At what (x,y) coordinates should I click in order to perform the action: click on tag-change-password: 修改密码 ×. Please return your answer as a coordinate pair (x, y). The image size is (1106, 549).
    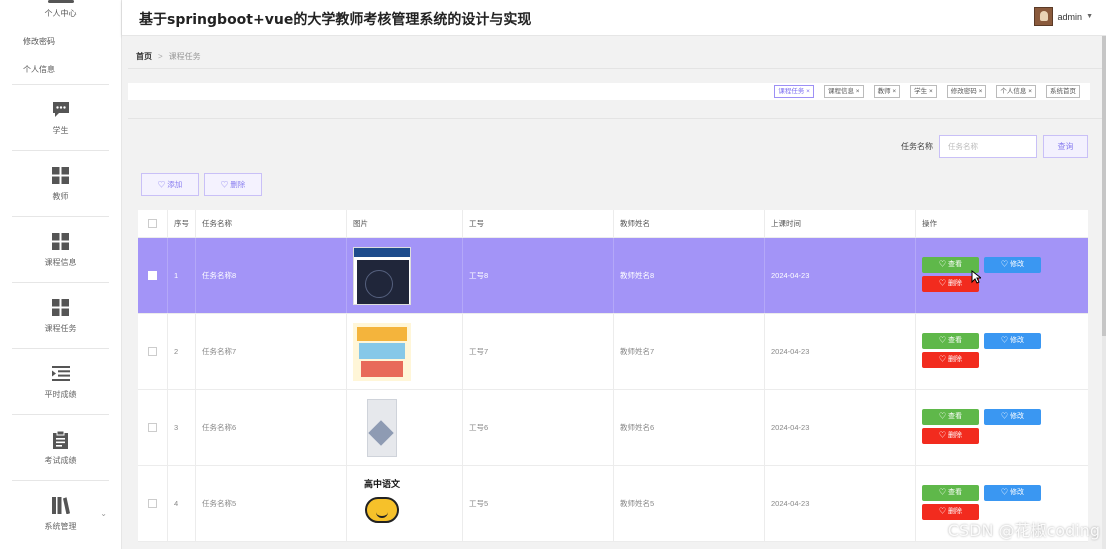
    Looking at the image, I should click on (966, 91).